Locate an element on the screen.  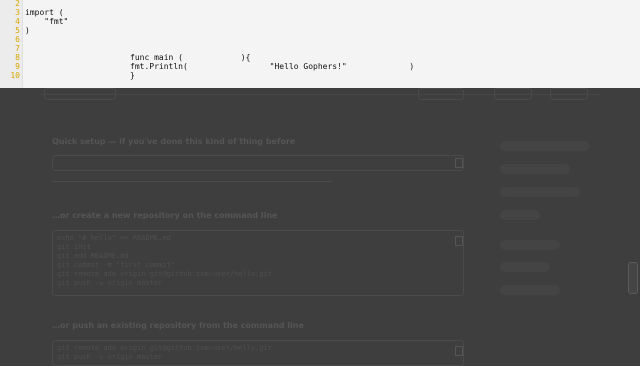
push-cmd-2: git push -u origin master is located at coordinates (110, 357).